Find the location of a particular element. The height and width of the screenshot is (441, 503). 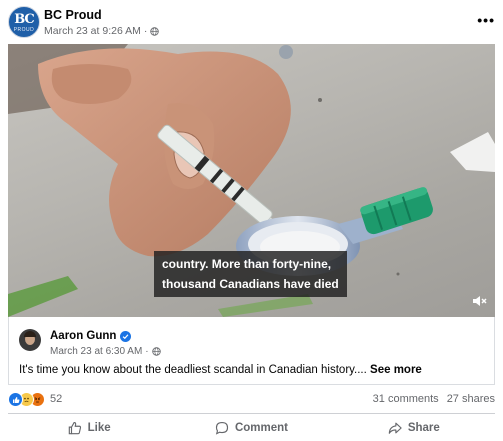

shared-author-avatar is located at coordinates (30, 340).